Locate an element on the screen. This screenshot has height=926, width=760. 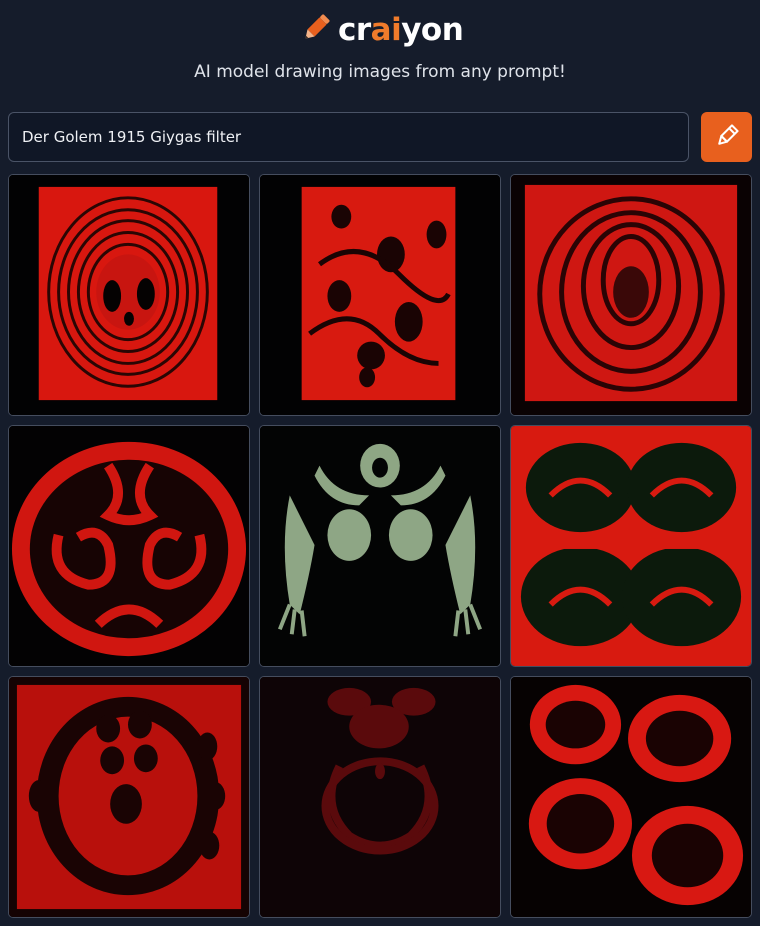
draw-button is located at coordinates (726, 137).